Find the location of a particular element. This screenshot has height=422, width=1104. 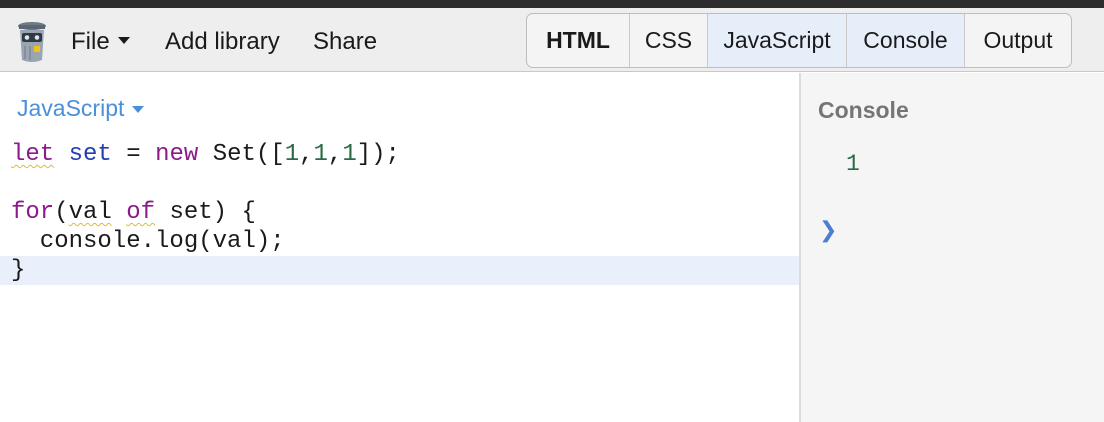

console-title: Console is located at coordinates (863, 110).